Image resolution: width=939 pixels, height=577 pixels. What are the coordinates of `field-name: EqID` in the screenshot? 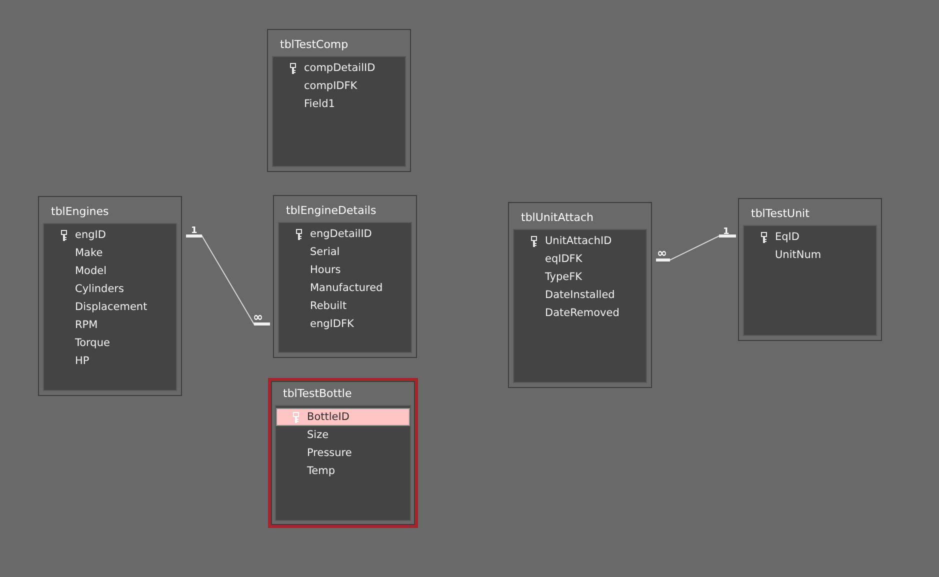 It's located at (787, 237).